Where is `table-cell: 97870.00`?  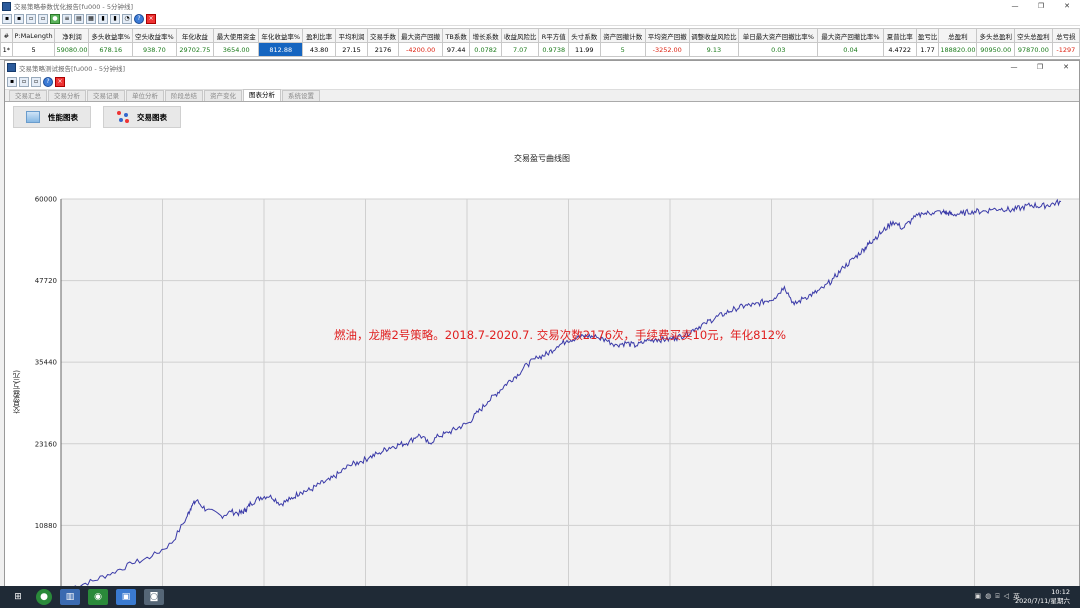
table-cell: 97870.00 is located at coordinates (1033, 49).